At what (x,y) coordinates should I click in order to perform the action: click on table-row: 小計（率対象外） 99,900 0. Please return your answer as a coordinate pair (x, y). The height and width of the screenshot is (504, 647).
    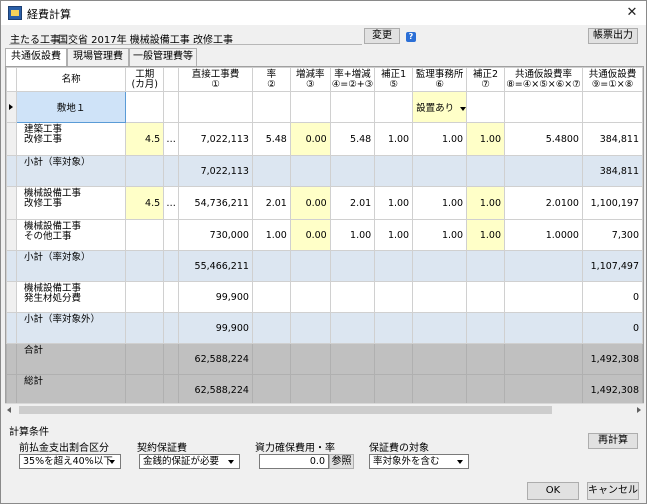
    Looking at the image, I should click on (324, 328).